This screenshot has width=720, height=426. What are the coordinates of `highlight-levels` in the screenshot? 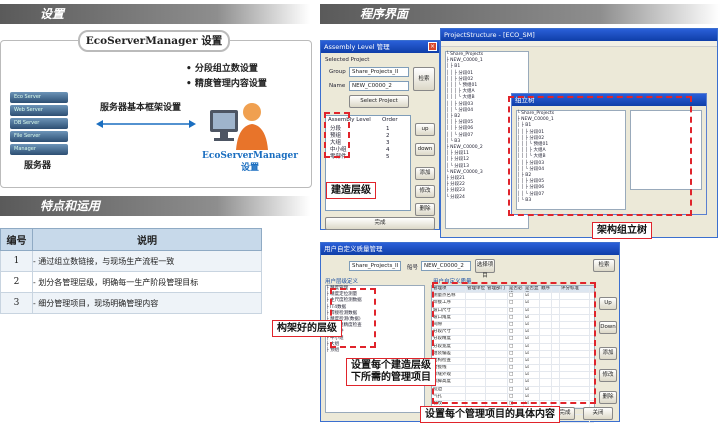 It's located at (337, 135).